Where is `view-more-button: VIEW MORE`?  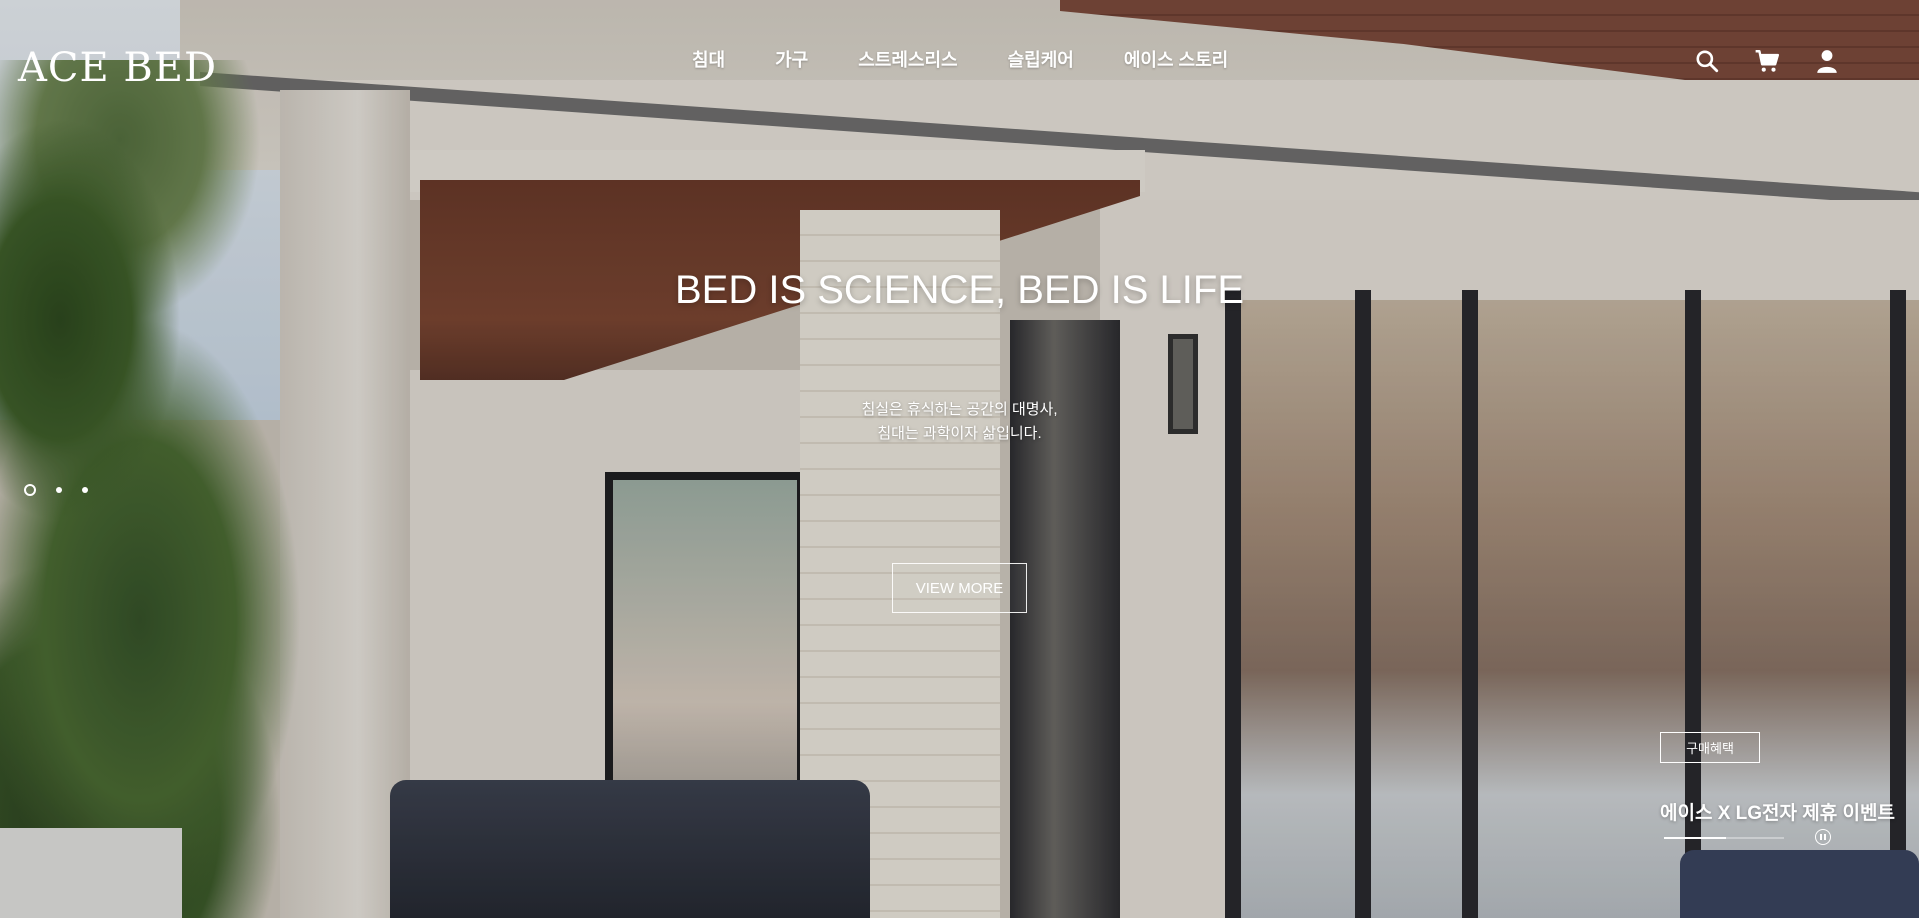 view-more-button: VIEW MORE is located at coordinates (959, 588).